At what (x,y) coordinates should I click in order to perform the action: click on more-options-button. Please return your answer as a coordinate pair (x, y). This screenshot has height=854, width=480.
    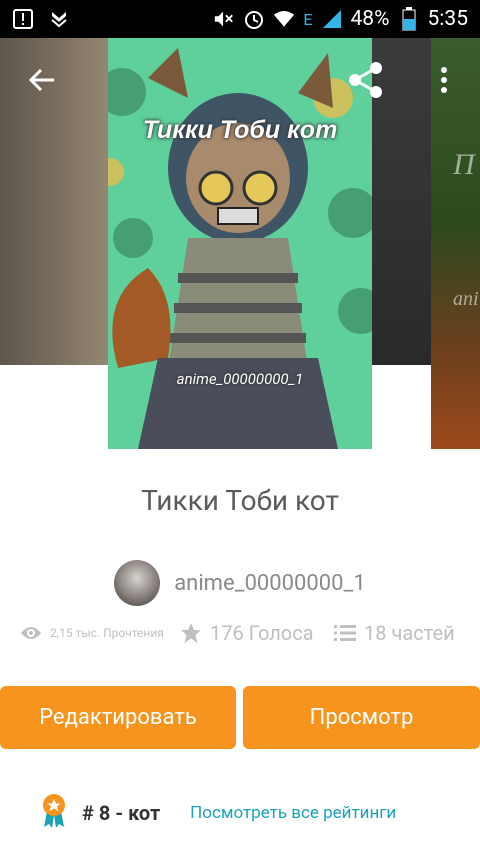
    Looking at the image, I should click on (444, 80).